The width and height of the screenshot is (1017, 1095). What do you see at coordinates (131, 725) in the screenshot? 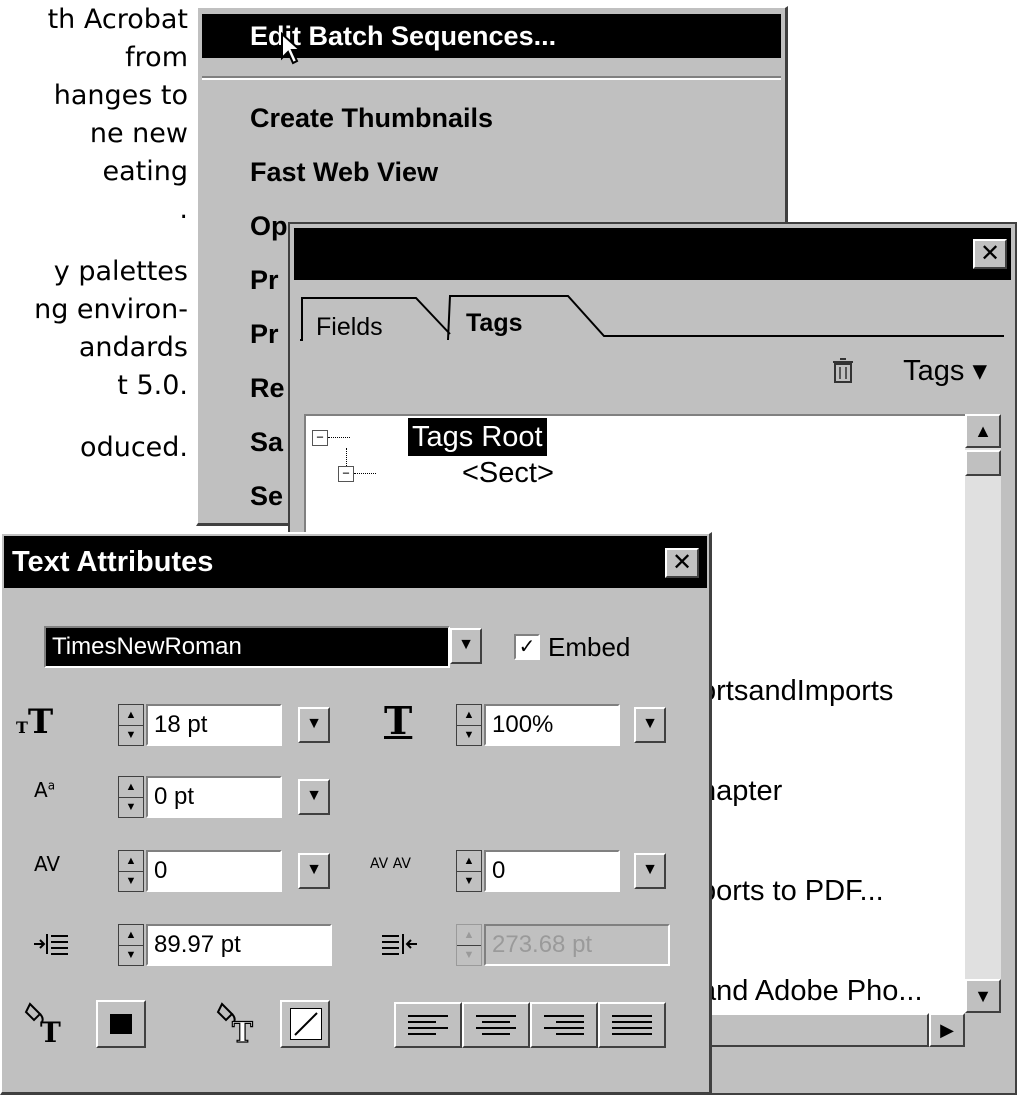
I see `font-size-stepper: ▲ ▼` at bounding box center [131, 725].